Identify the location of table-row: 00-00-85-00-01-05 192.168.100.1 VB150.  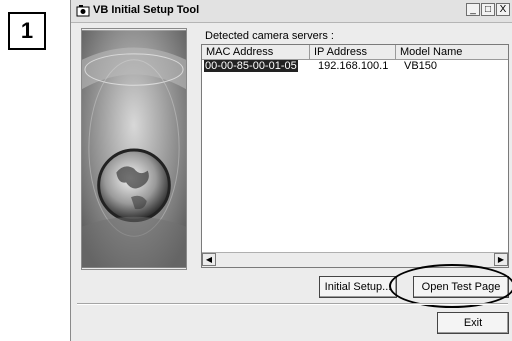
(355, 66).